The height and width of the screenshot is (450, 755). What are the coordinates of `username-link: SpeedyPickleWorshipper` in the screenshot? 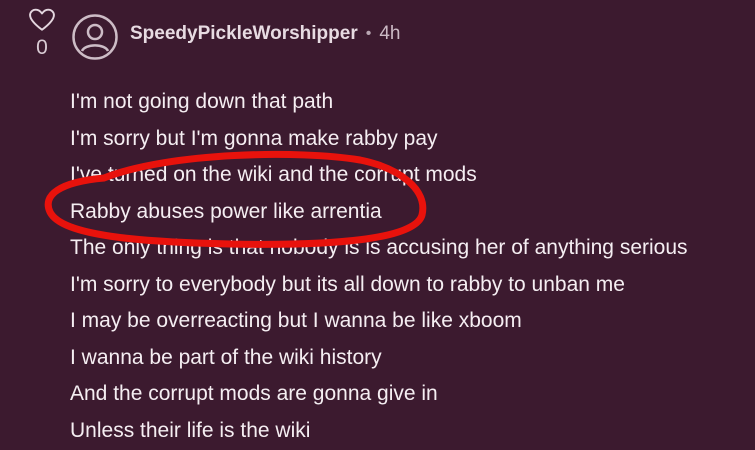 It's located at (244, 34).